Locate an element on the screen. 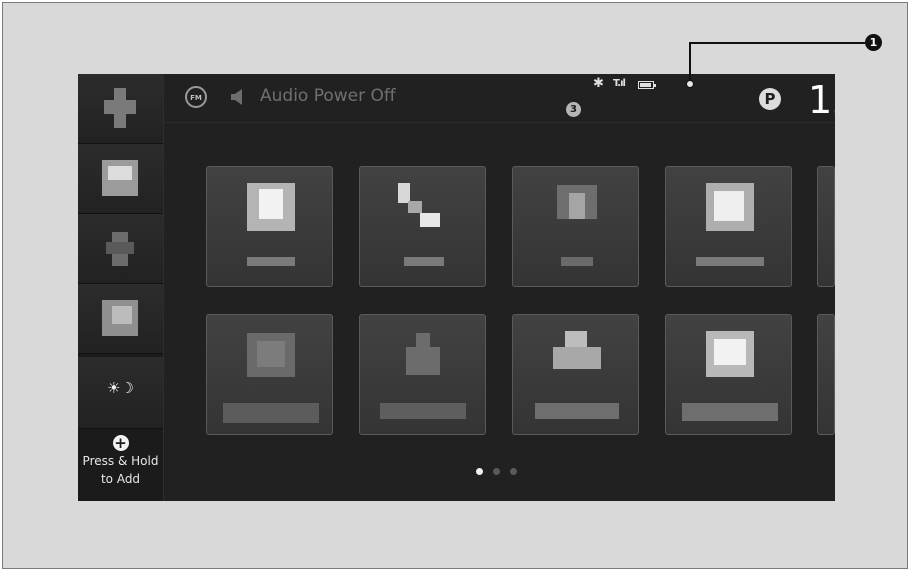 Image resolution: width=910 pixels, height=571 pixels. sidebar-item-day-night: ☀☽ is located at coordinates (120, 393).